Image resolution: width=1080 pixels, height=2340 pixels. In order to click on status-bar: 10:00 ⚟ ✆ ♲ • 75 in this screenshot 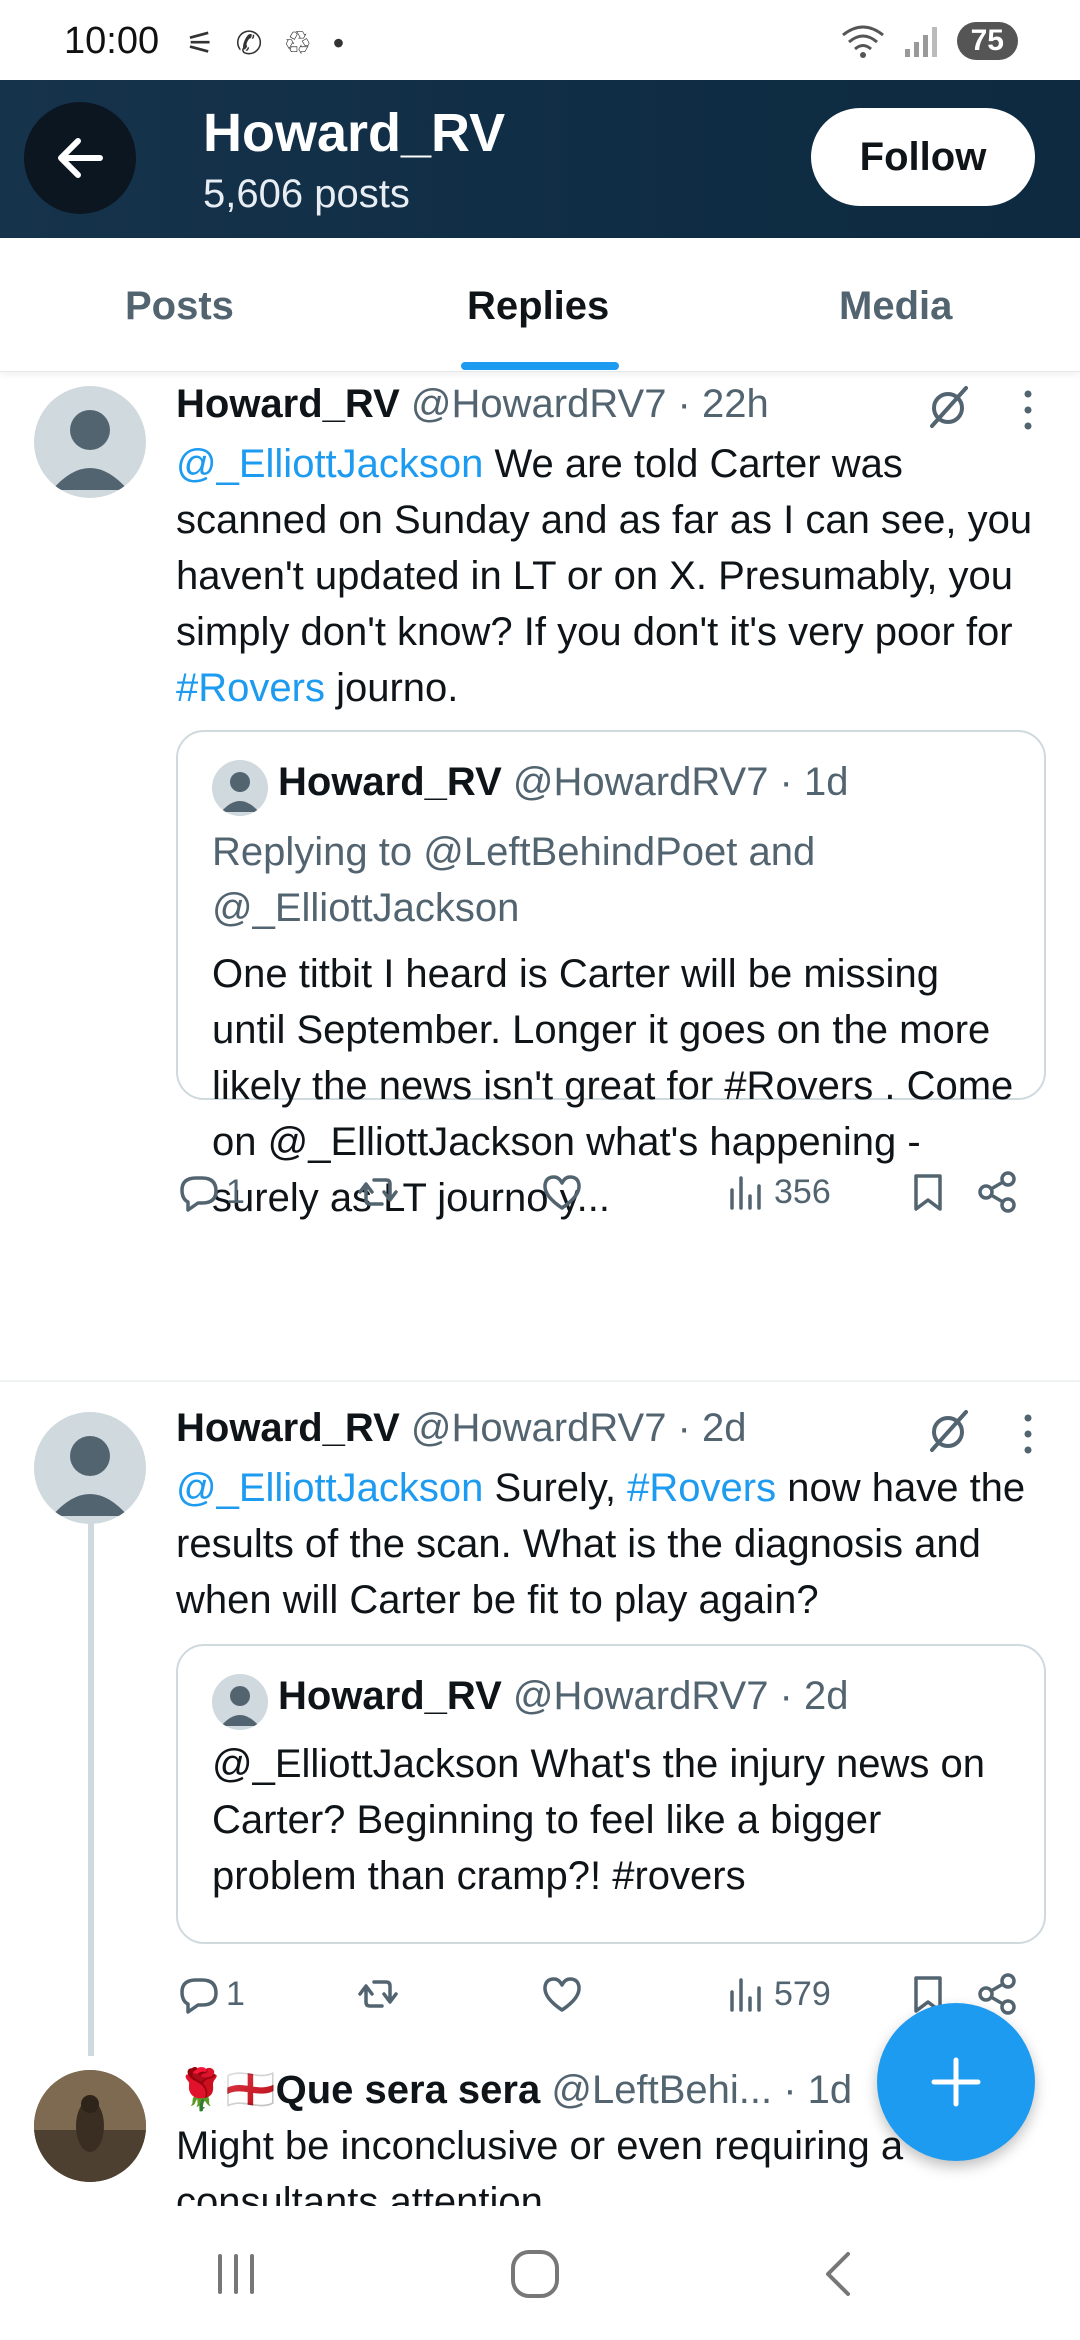, I will do `click(540, 40)`.